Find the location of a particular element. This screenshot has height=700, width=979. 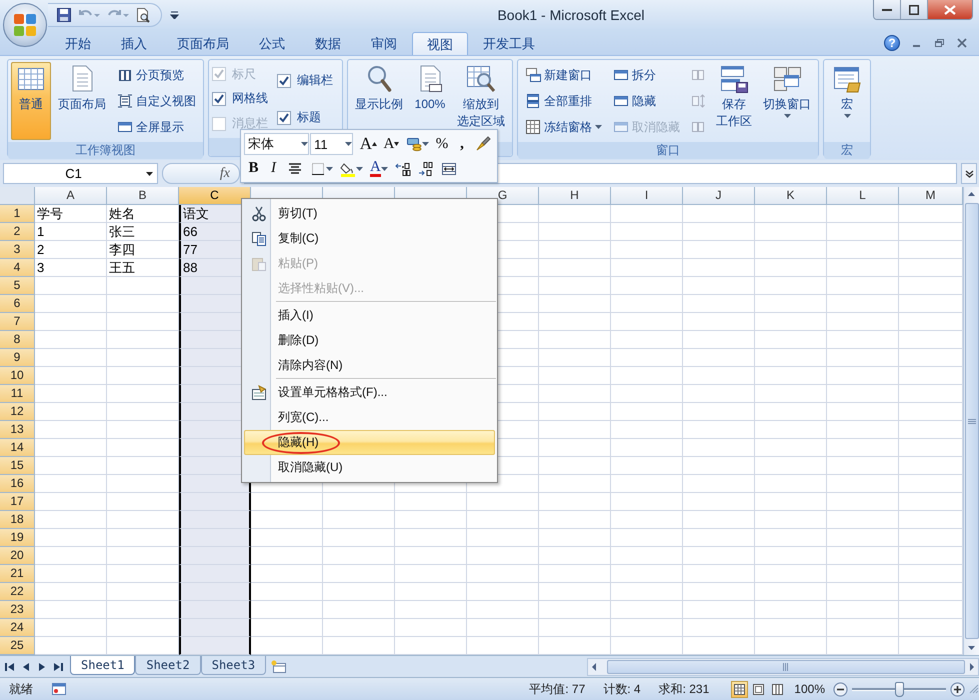

ribbon-tab: 公式 is located at coordinates (272, 43).